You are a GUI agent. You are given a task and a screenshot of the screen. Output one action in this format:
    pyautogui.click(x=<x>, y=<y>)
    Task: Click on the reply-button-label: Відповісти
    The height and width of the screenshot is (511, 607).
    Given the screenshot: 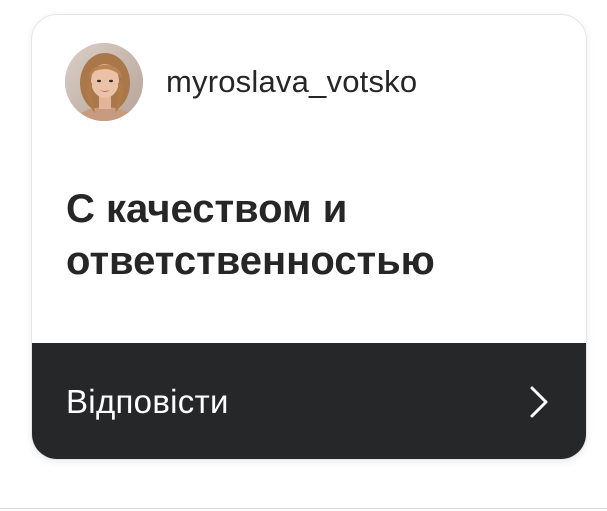 What is the action you would take?
    pyautogui.click(x=147, y=401)
    